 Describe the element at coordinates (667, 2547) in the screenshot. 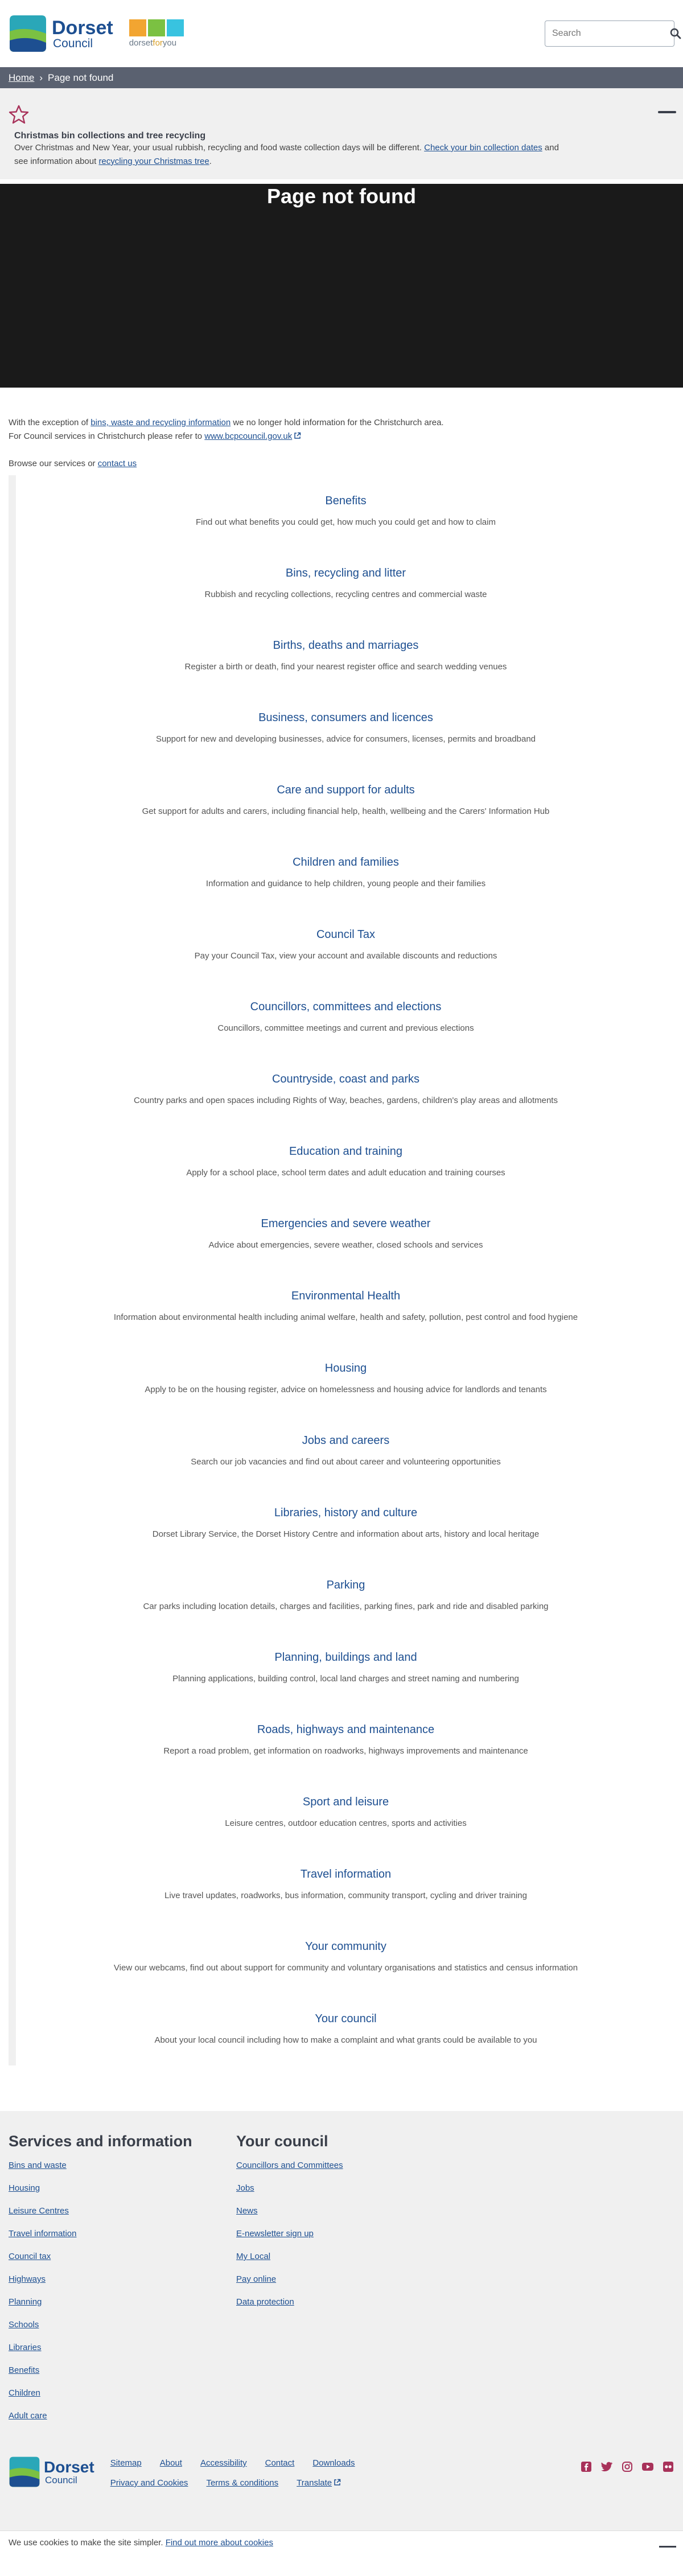

I see `cookie-dismiss-button` at that location.